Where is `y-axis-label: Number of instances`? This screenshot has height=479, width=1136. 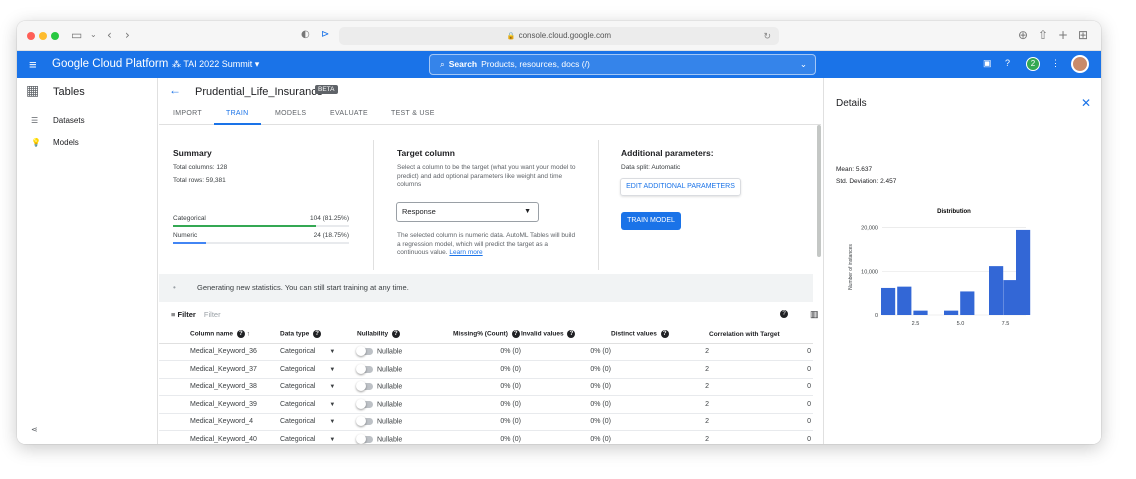 y-axis-label: Number of instances is located at coordinates (851, 267).